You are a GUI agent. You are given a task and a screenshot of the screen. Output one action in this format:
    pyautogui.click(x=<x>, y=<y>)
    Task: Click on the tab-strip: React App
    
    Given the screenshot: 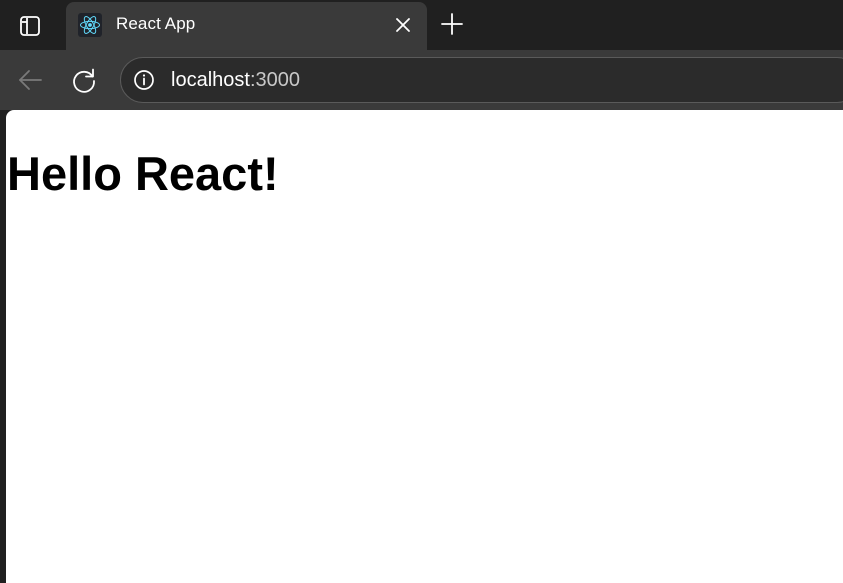 What is the action you would take?
    pyautogui.click(x=421, y=25)
    